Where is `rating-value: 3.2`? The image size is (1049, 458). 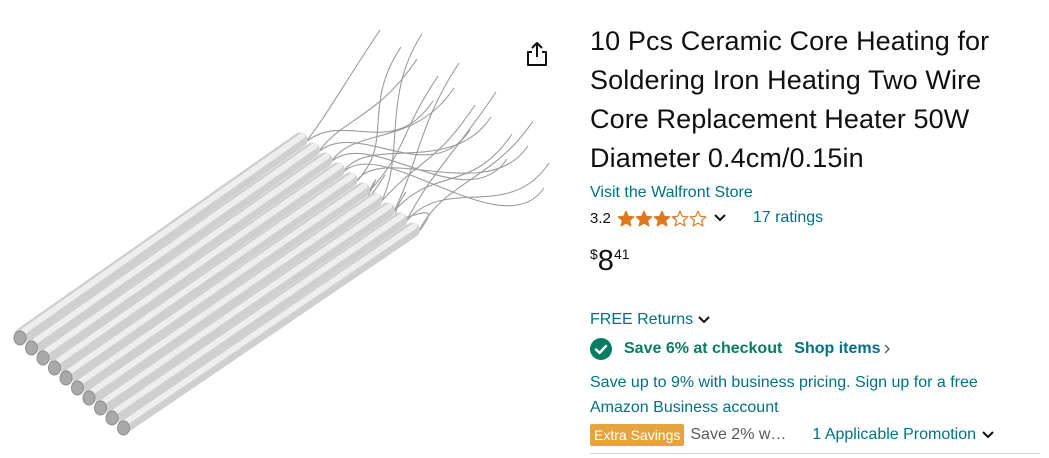 rating-value: 3.2 is located at coordinates (600, 218).